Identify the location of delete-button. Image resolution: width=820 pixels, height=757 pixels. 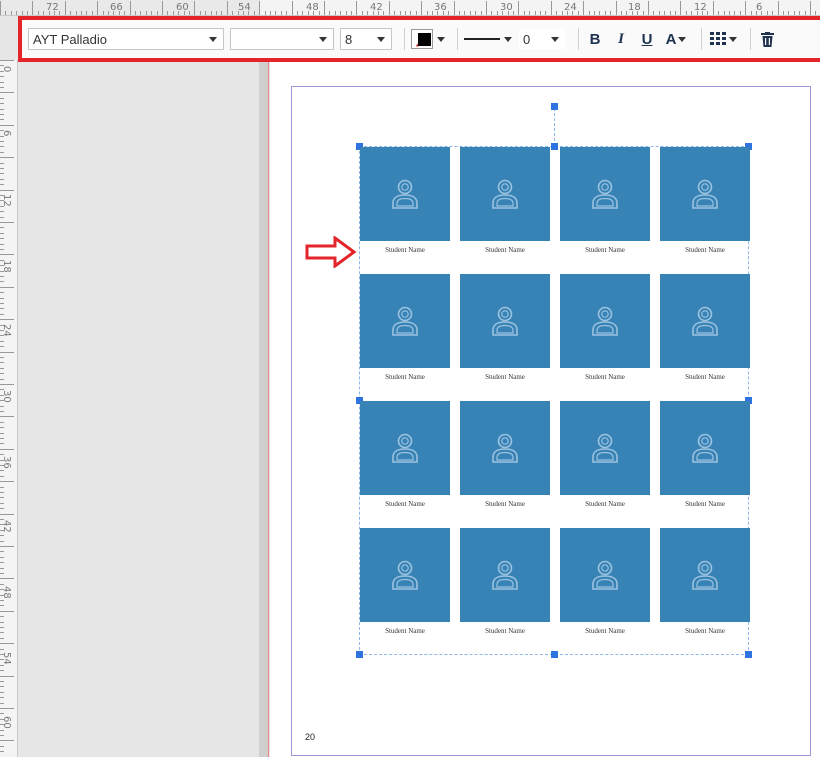
(767, 39).